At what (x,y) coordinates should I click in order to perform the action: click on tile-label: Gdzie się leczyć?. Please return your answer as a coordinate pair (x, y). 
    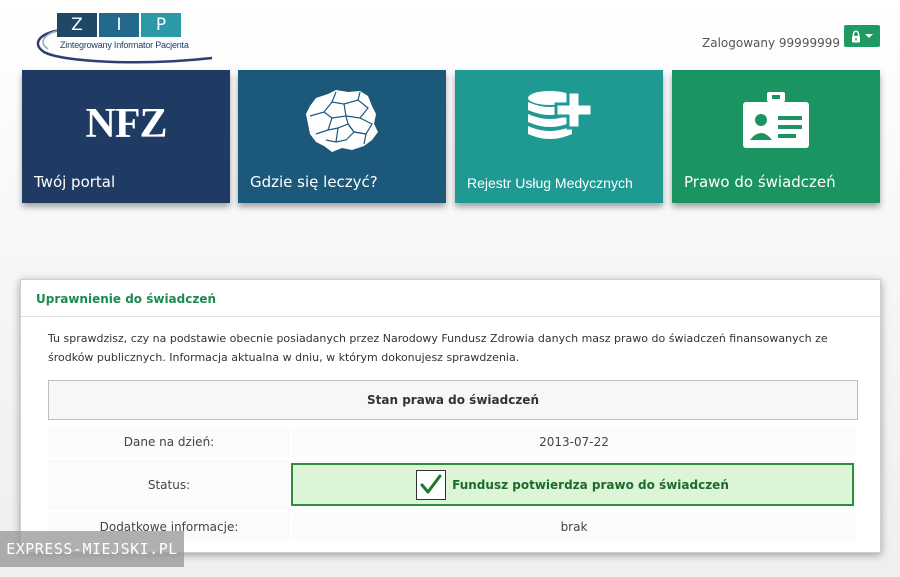
    Looking at the image, I should click on (314, 182).